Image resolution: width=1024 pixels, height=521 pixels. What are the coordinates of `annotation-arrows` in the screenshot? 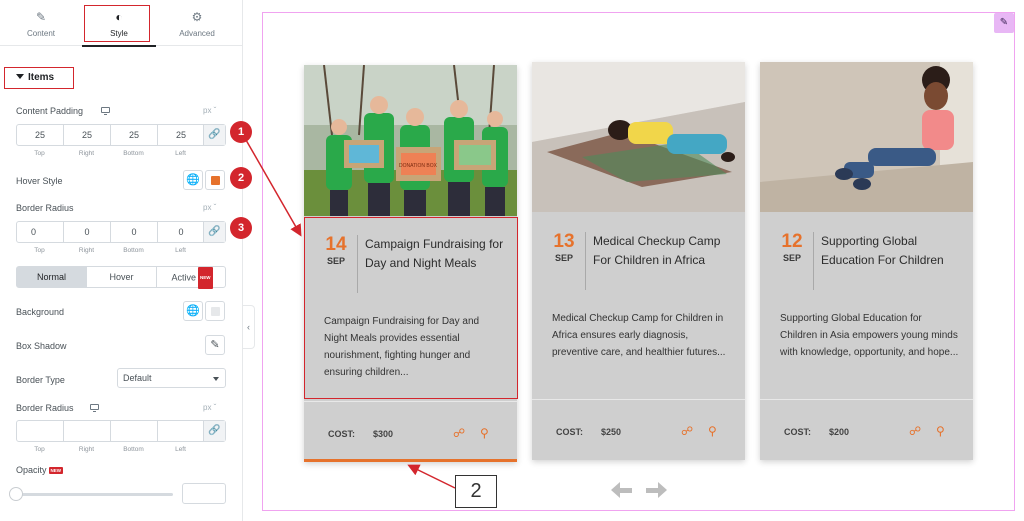 It's located at (350, 314).